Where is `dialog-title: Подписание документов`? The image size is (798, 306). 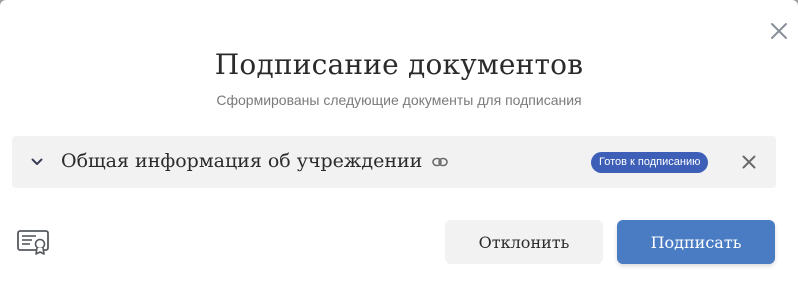
dialog-title: Подписание документов is located at coordinates (399, 64).